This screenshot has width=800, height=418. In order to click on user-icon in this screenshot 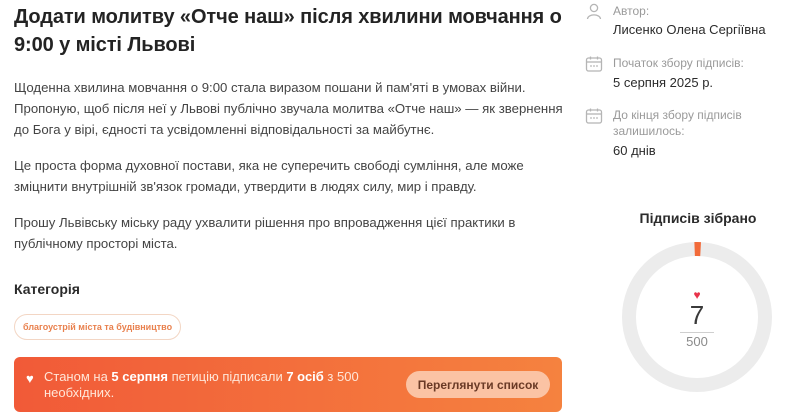, I will do `click(594, 11)`.